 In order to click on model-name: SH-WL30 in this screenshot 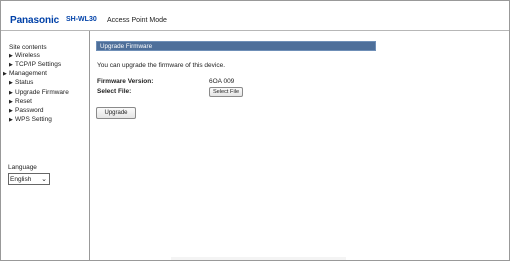, I will do `click(81, 19)`.